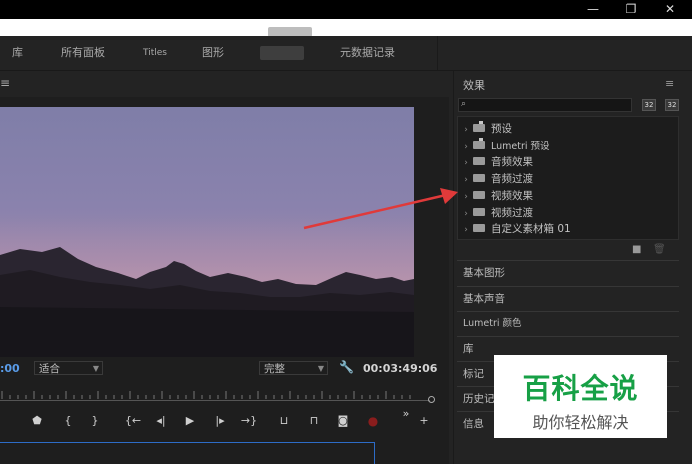 The width and height of the screenshot is (692, 464). What do you see at coordinates (17, 53) in the screenshot?
I see `workspace-tab-library: 库` at bounding box center [17, 53].